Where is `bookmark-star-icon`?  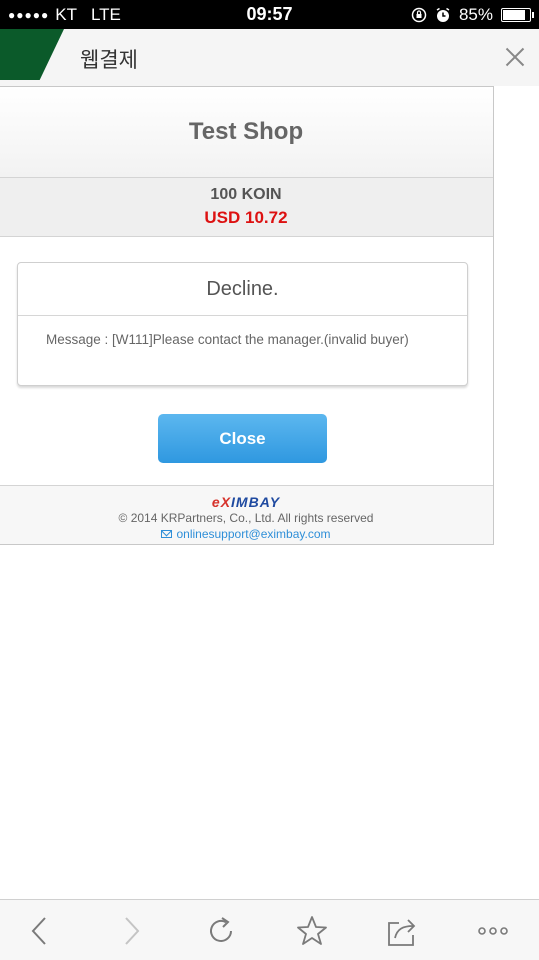 bookmark-star-icon is located at coordinates (312, 931).